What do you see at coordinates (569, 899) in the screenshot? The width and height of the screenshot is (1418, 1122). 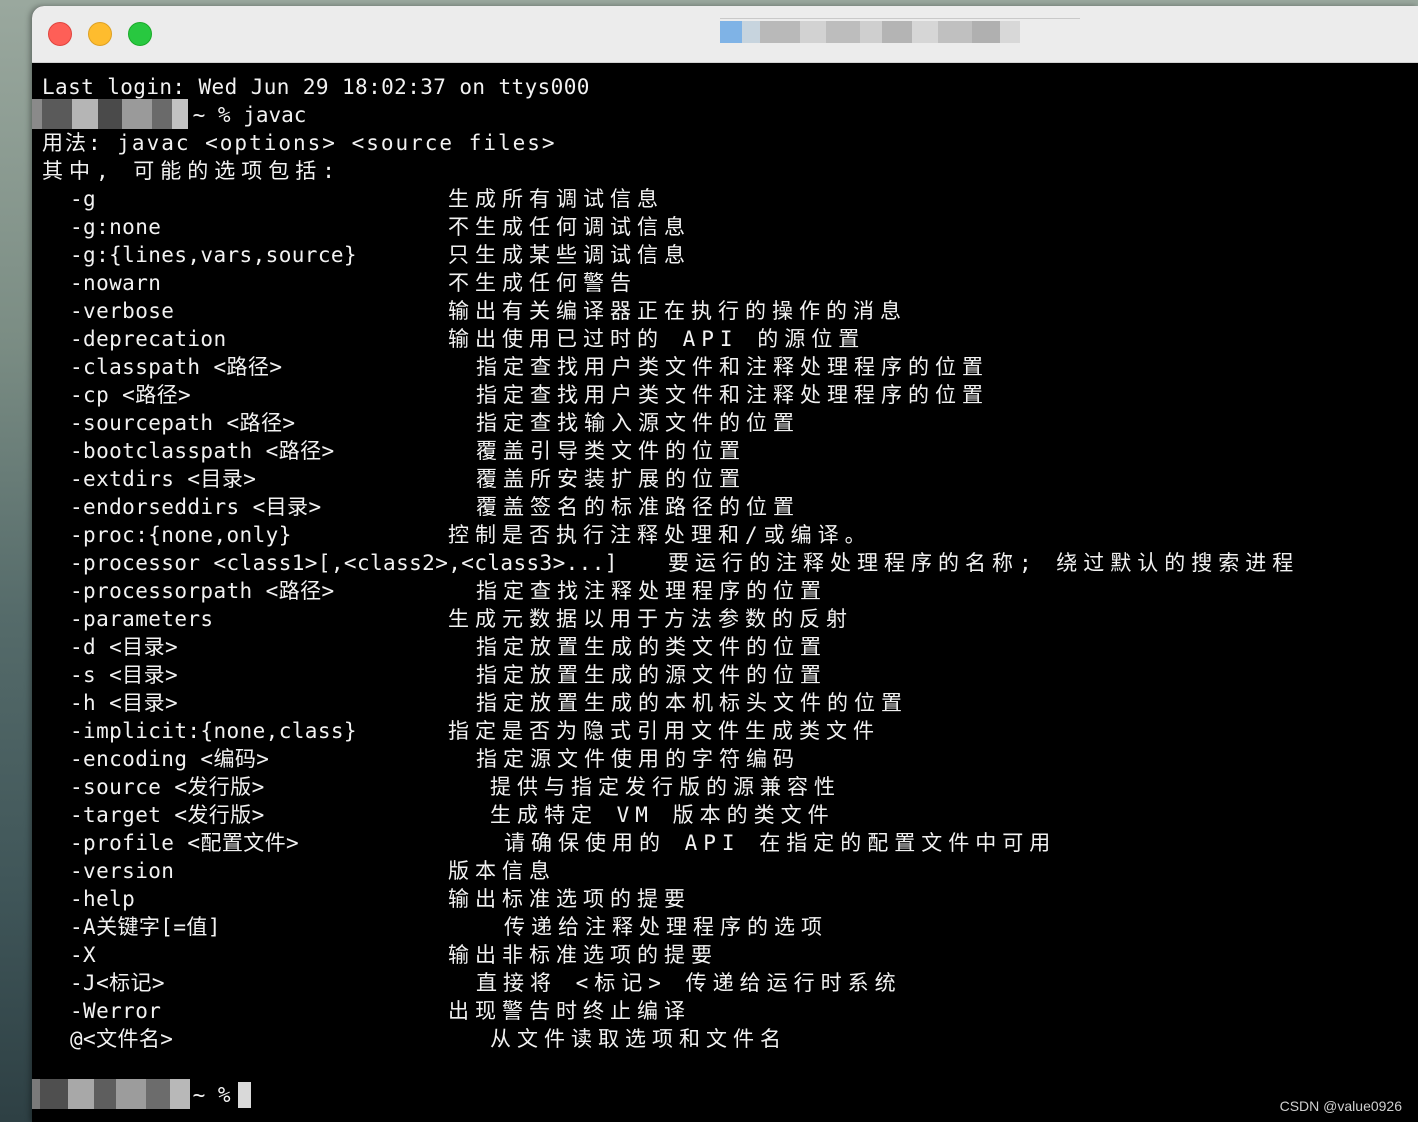 I see `option-description: 输出标准选项的提要` at bounding box center [569, 899].